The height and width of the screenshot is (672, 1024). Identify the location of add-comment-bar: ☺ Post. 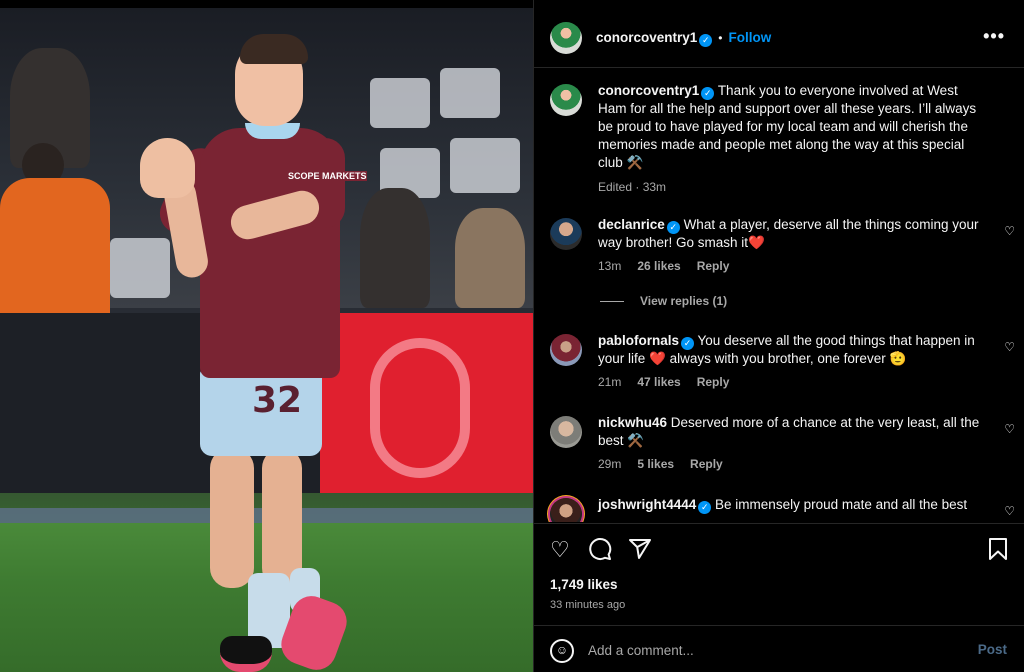
(779, 648).